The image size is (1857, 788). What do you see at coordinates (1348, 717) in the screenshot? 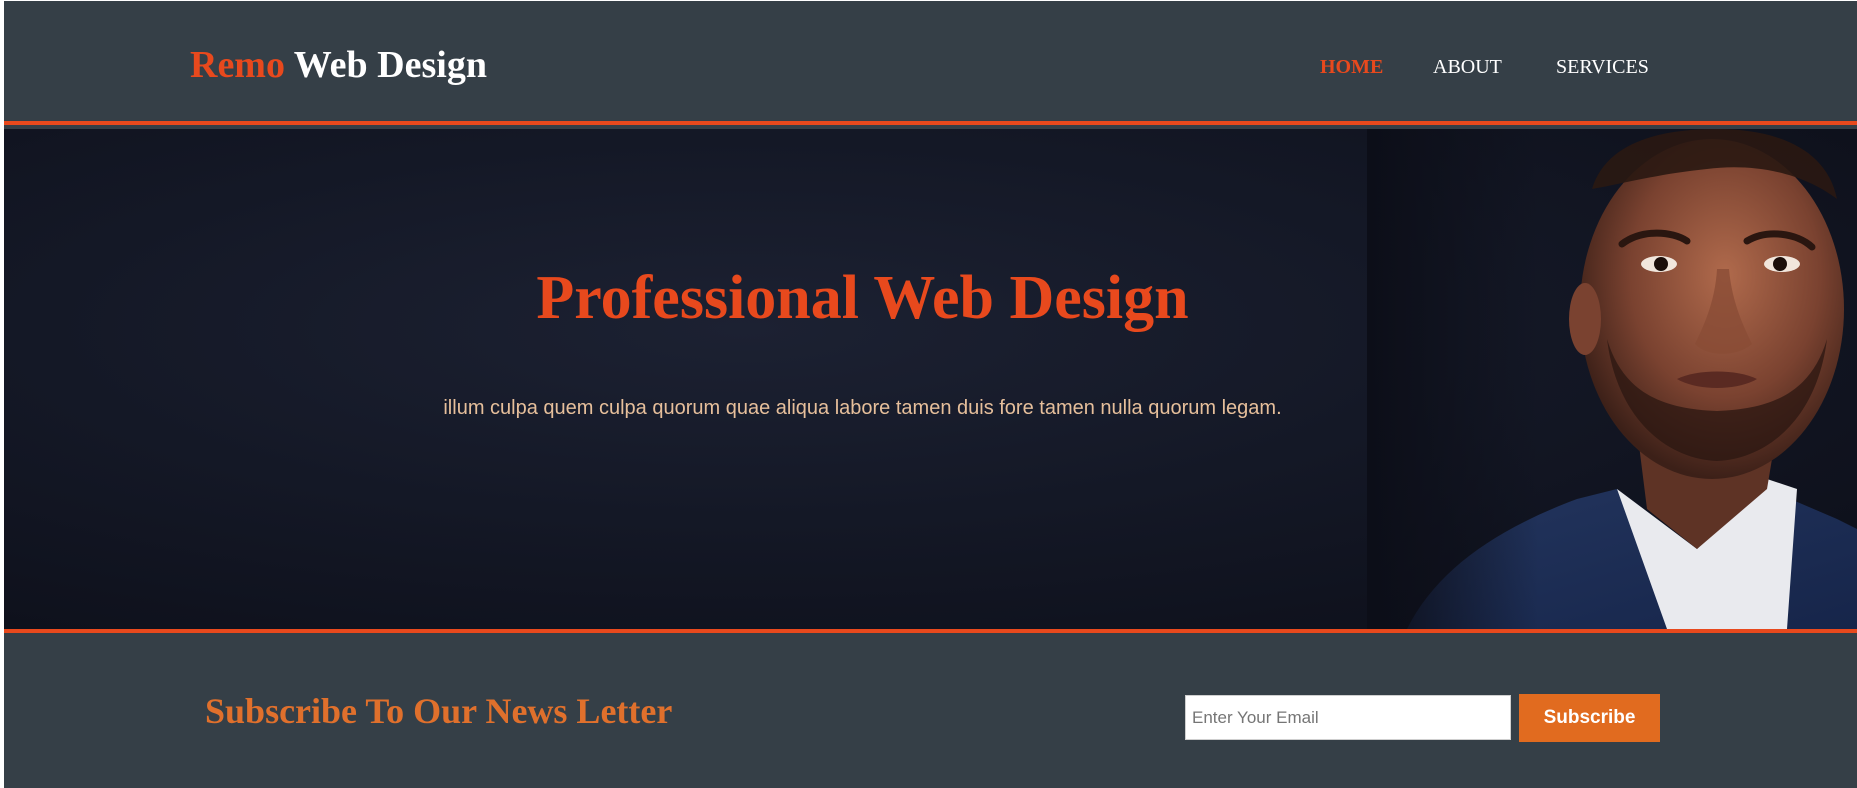
I see `email-input` at bounding box center [1348, 717].